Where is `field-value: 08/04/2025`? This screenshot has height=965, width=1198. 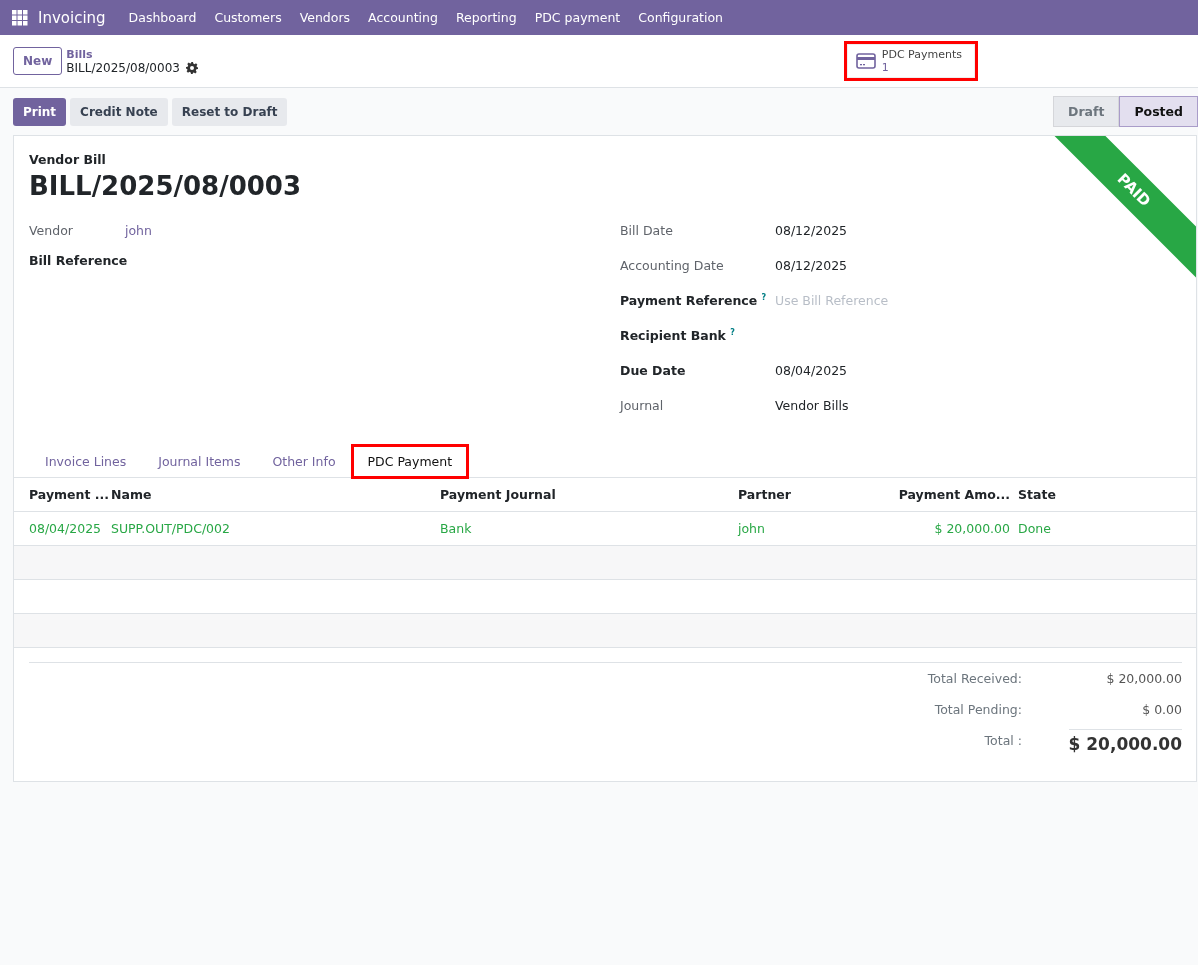
field-value: 08/04/2025 is located at coordinates (811, 370).